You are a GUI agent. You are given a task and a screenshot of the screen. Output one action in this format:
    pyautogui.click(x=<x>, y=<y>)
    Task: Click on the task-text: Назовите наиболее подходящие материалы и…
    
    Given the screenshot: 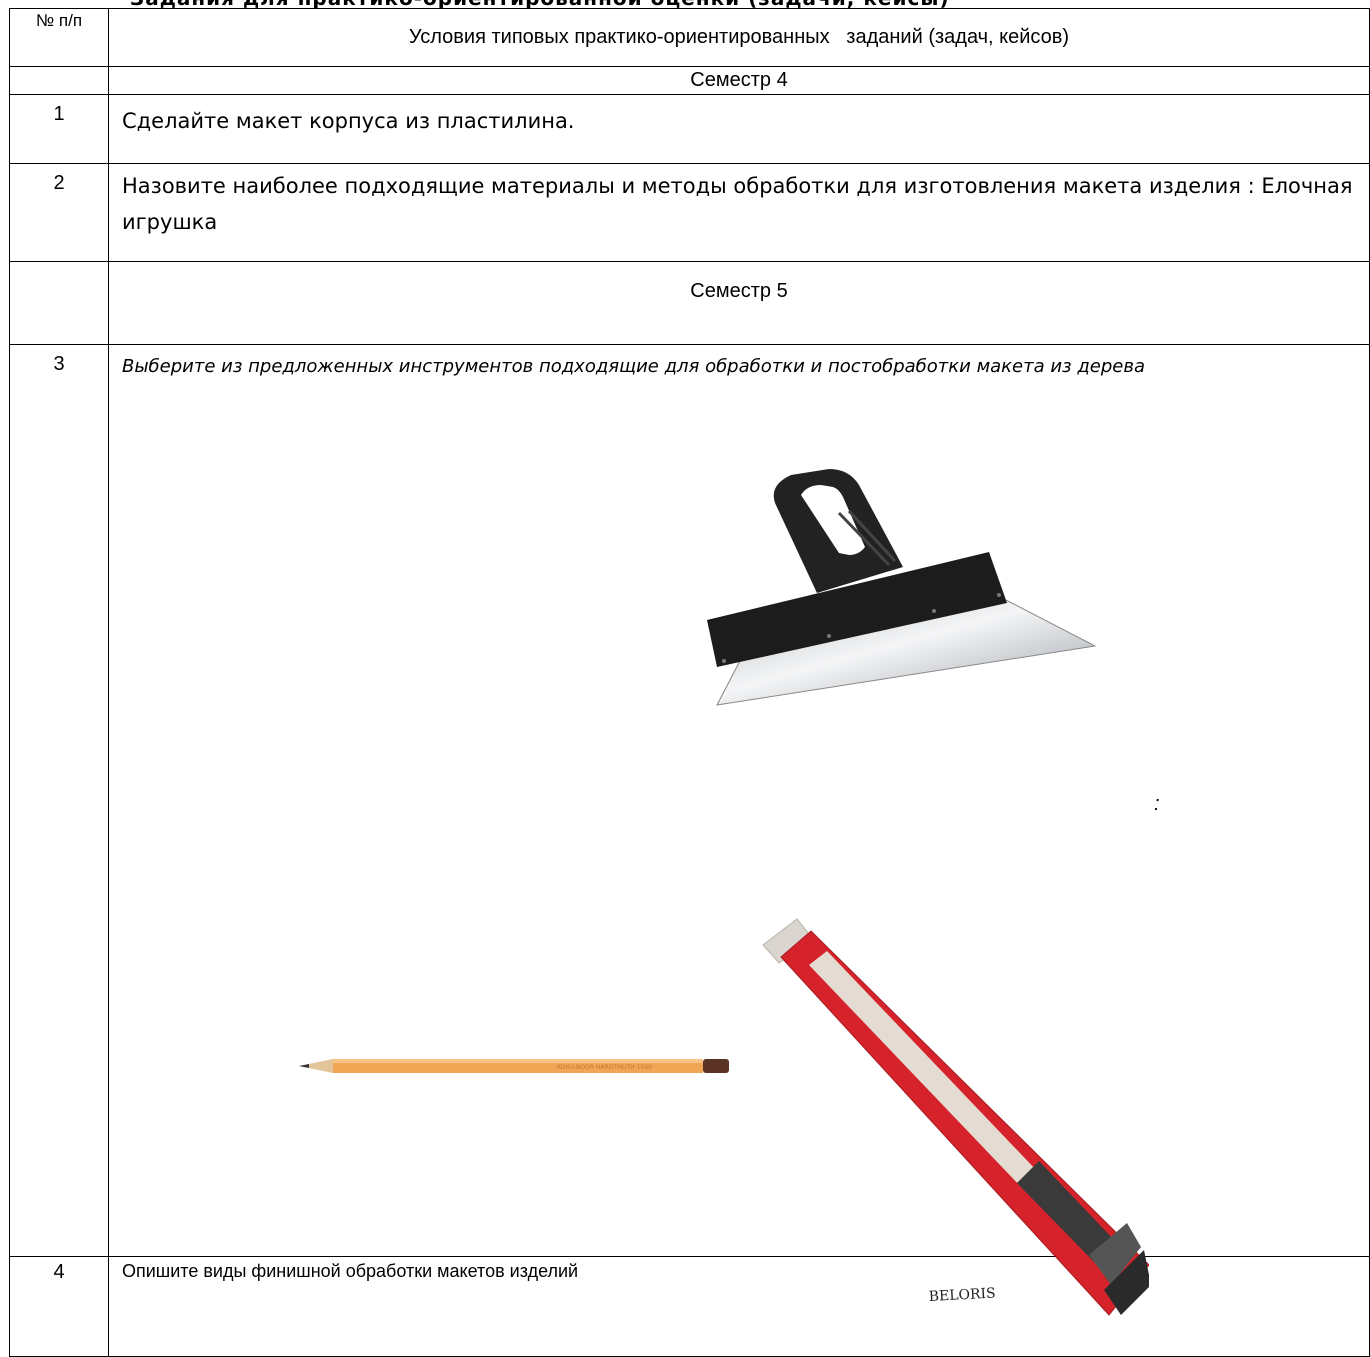 What is the action you would take?
    pyautogui.click(x=739, y=212)
    